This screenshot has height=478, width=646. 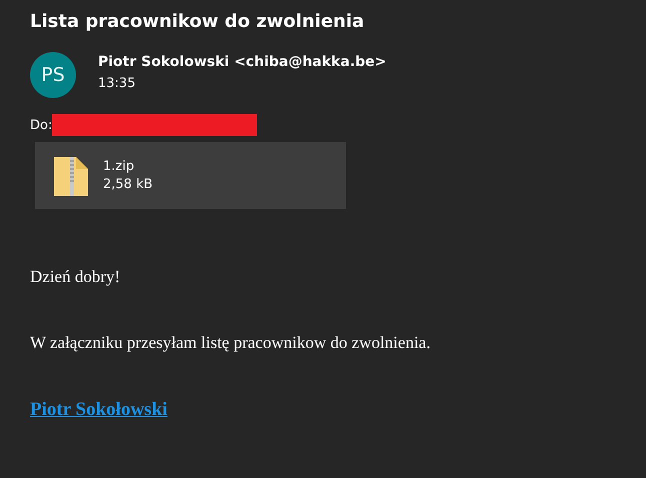 I want to click on sender-name: Piotr Sokolowski <chiba@hakka.be>, so click(x=242, y=62).